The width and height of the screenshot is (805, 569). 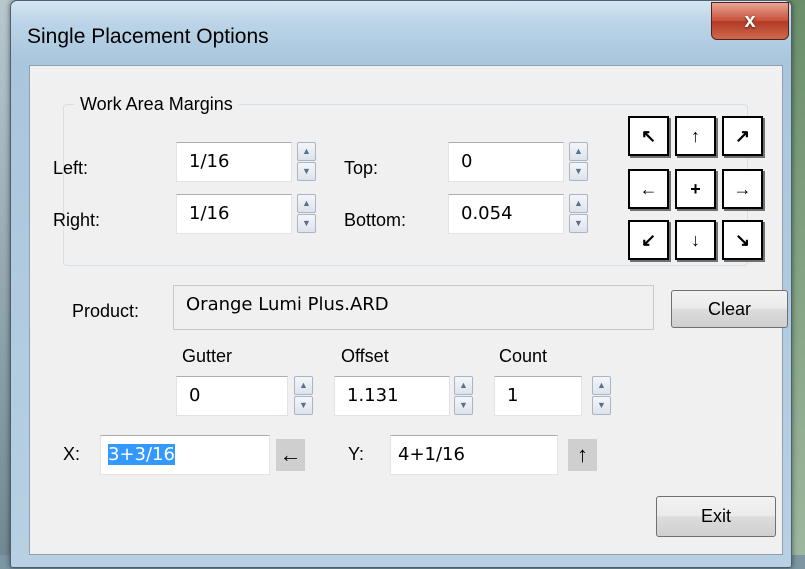 I want to click on left-margin-input: 1/16, so click(x=234, y=162).